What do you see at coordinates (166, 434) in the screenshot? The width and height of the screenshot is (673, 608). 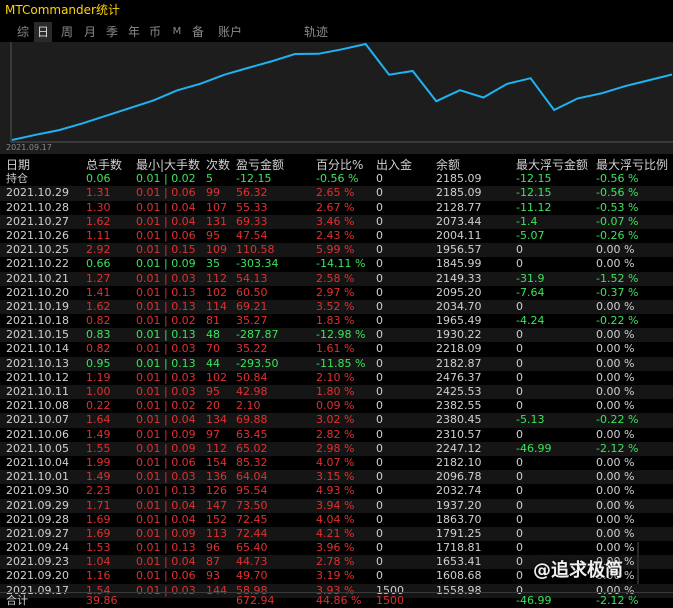 I see `cell-minmax: 0.01 | 0.09` at bounding box center [166, 434].